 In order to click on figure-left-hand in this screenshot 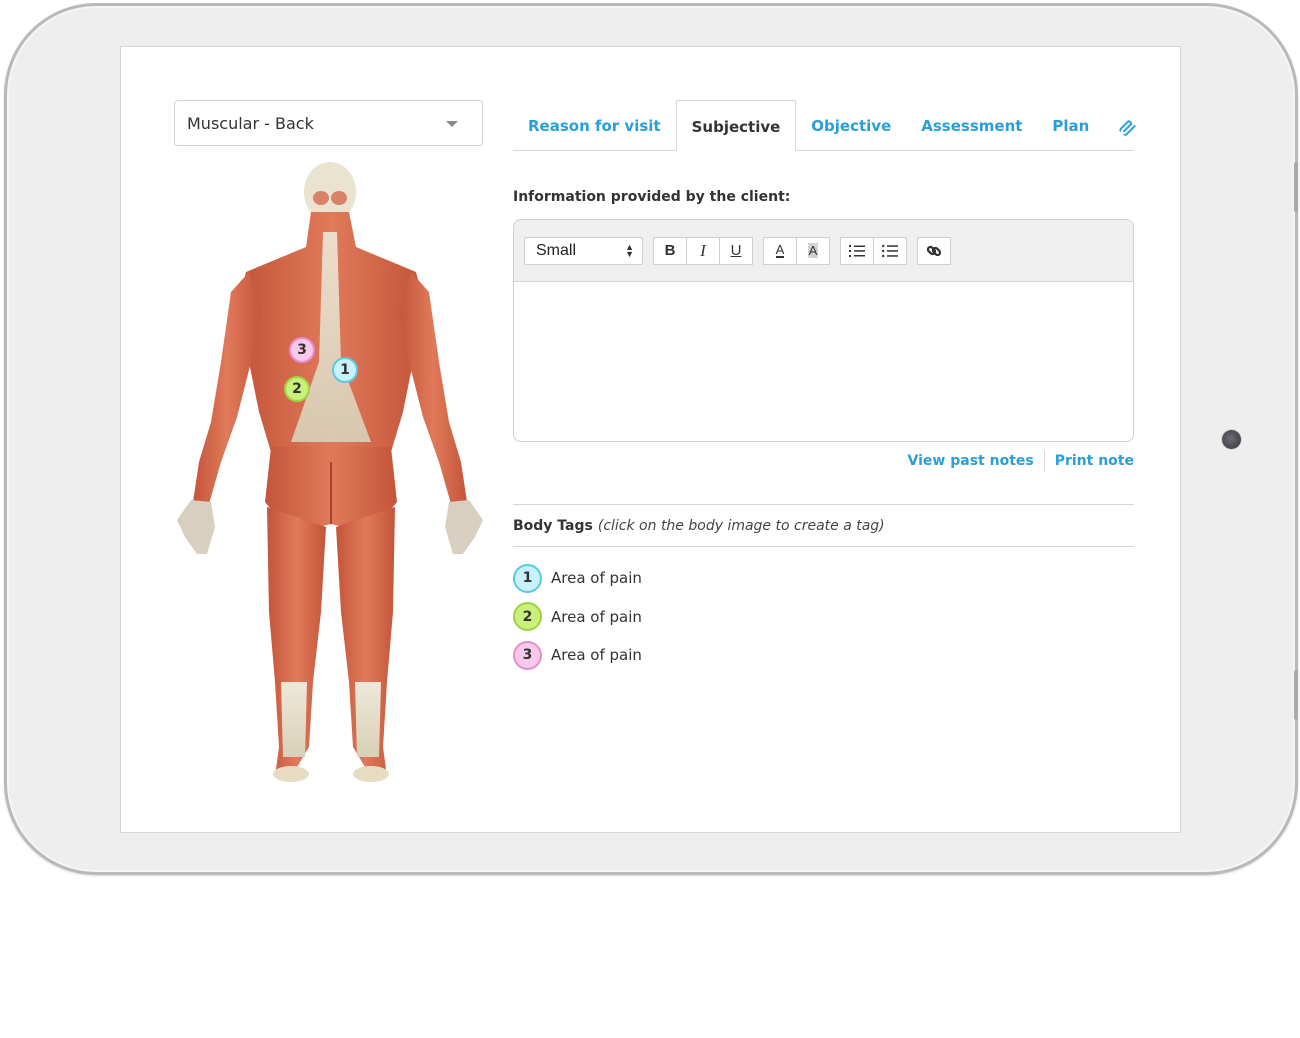, I will do `click(196, 527)`.